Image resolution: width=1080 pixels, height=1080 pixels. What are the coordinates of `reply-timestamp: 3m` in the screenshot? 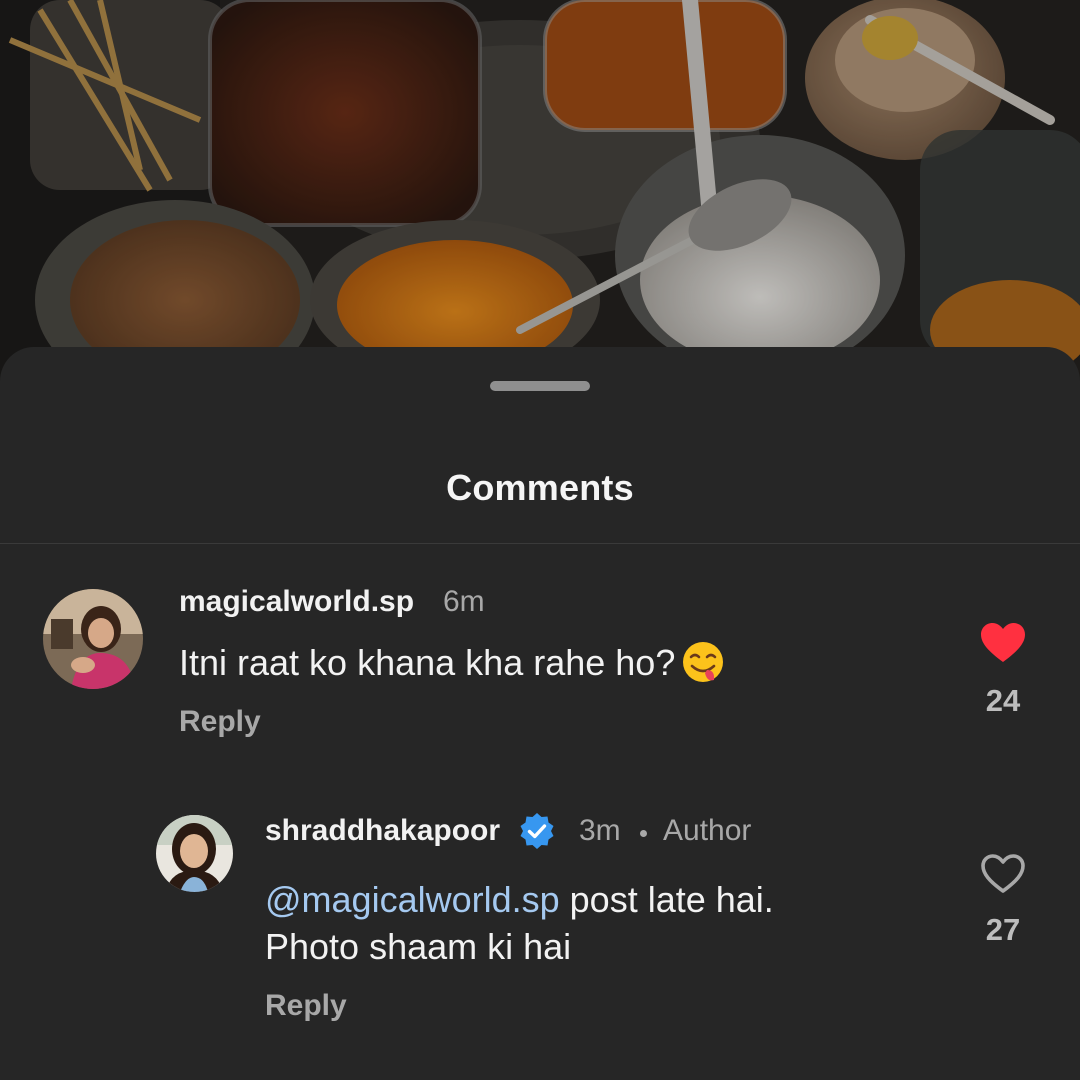 It's located at (600, 830).